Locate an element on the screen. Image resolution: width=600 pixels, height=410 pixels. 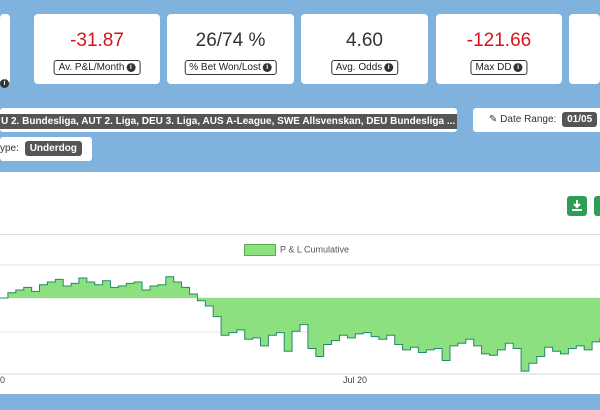
download-button is located at coordinates (577, 206).